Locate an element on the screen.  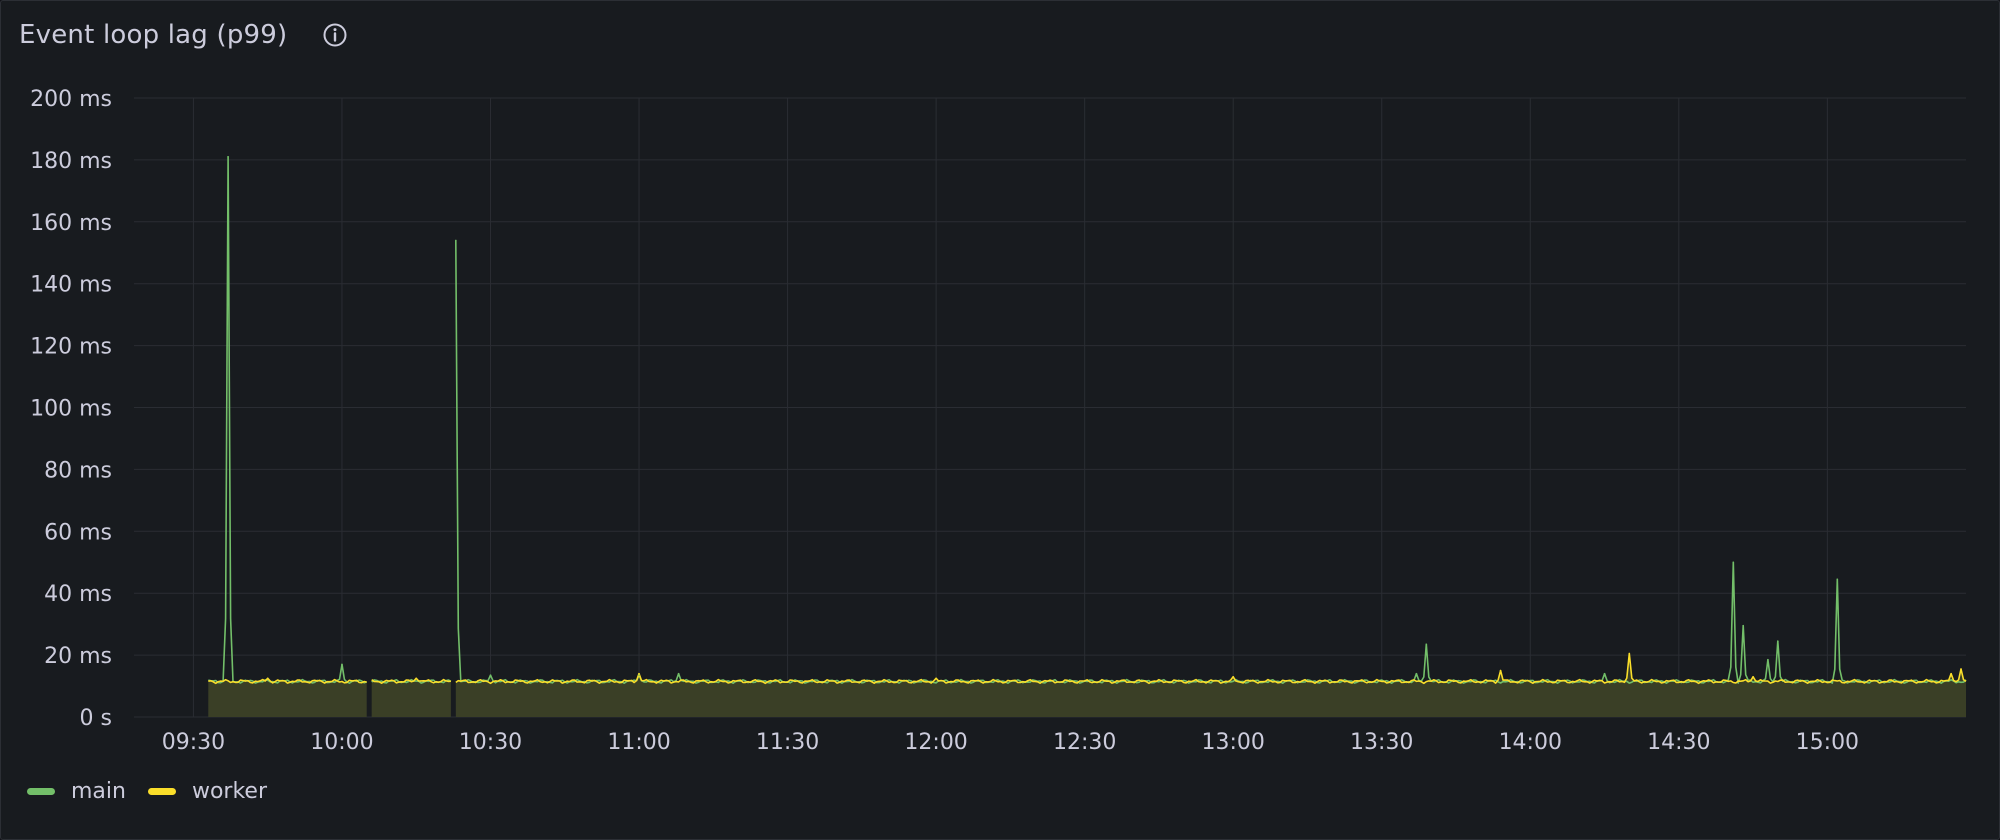
y-tick-label: 20 ms is located at coordinates (78, 656).